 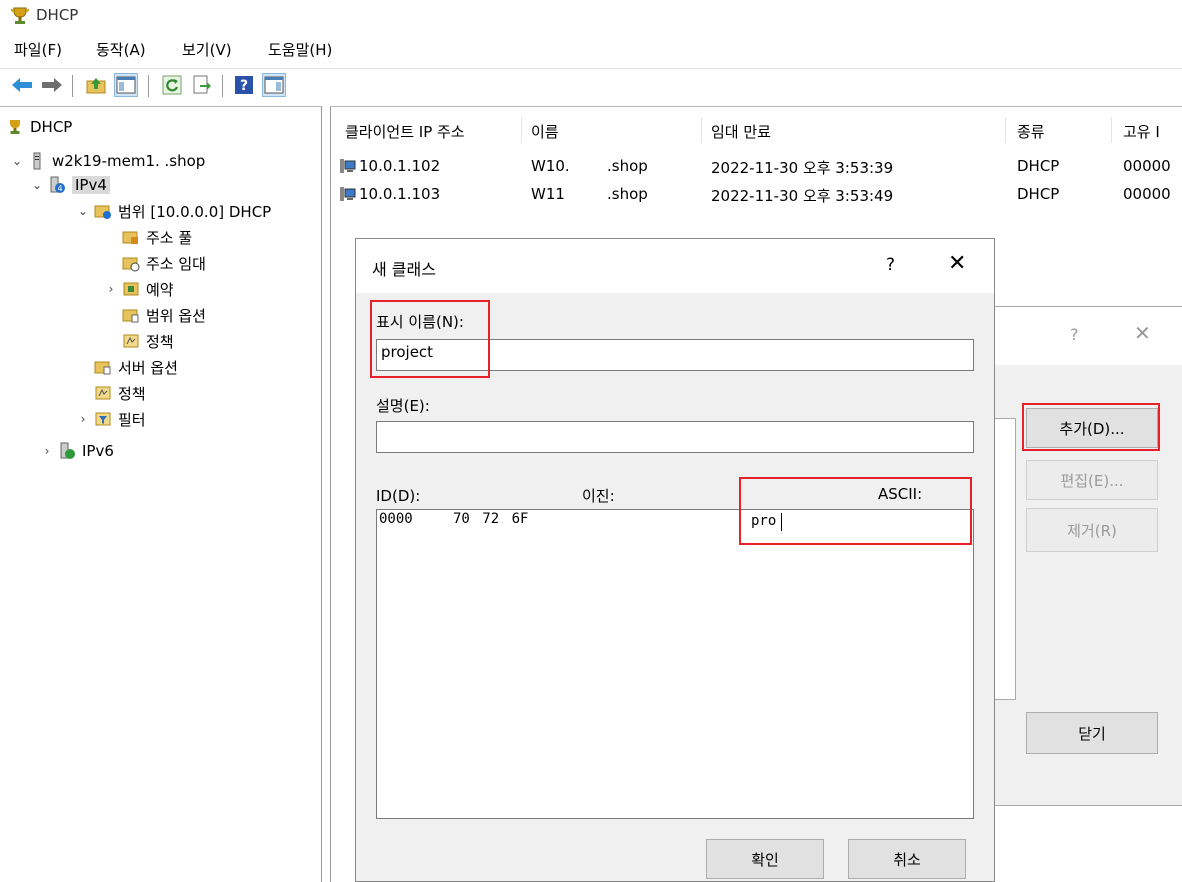 What do you see at coordinates (1092, 733) in the screenshot?
I see `close-button: 닫기` at bounding box center [1092, 733].